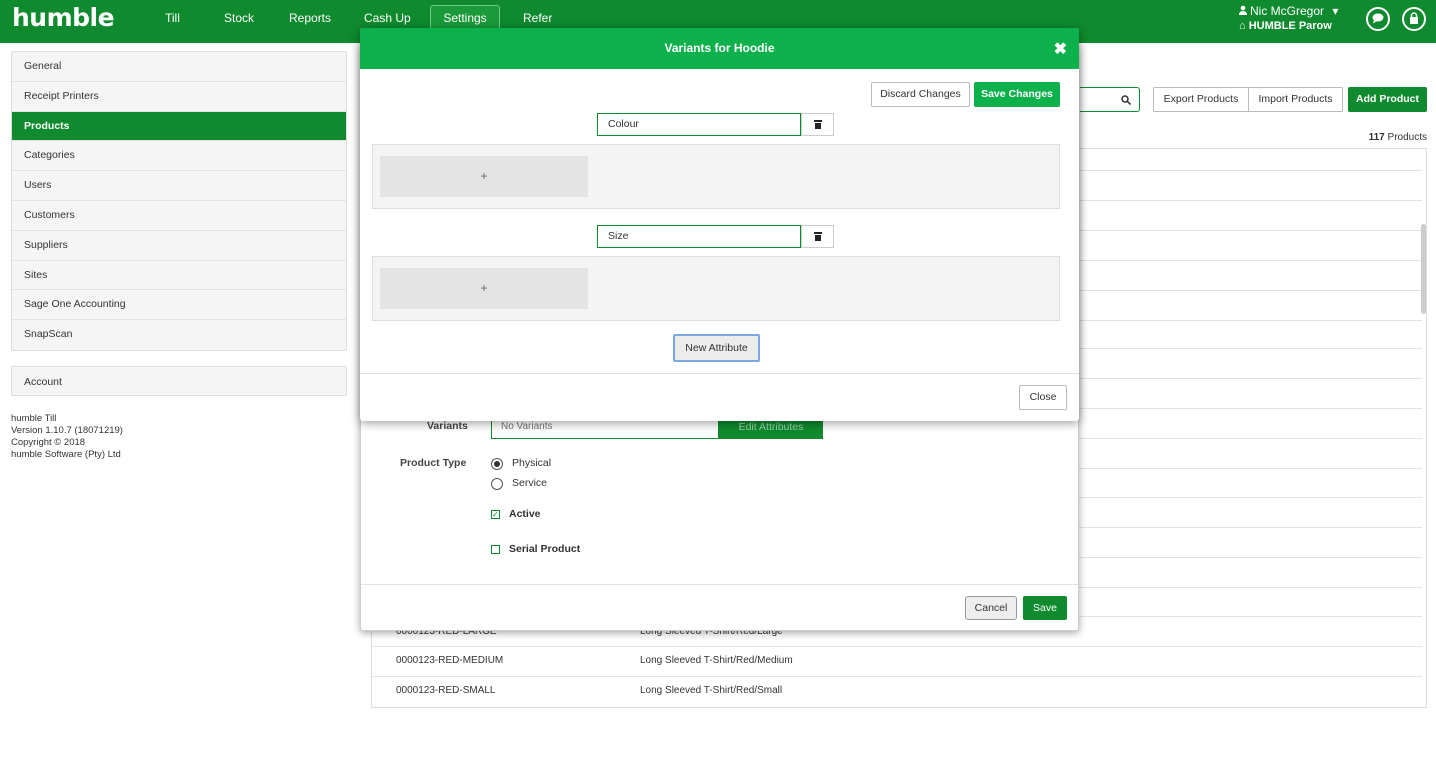 Image resolution: width=1436 pixels, height=775 pixels. What do you see at coordinates (719, 373) in the screenshot?
I see `dialog-footer-divider` at bounding box center [719, 373].